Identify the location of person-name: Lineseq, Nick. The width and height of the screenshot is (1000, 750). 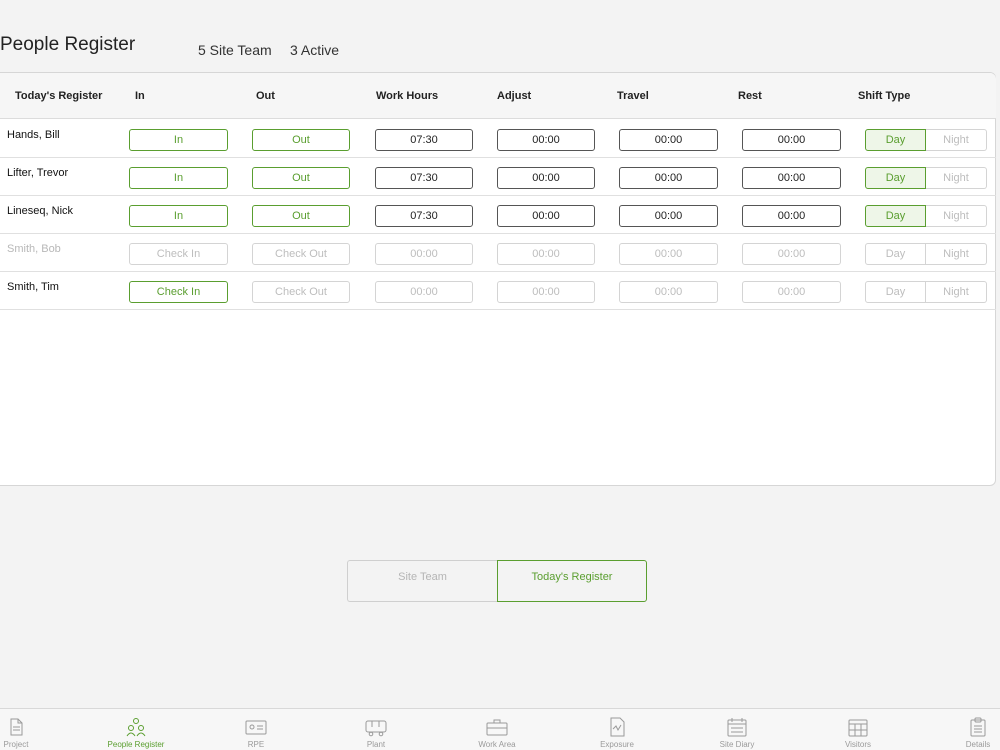
(40, 211).